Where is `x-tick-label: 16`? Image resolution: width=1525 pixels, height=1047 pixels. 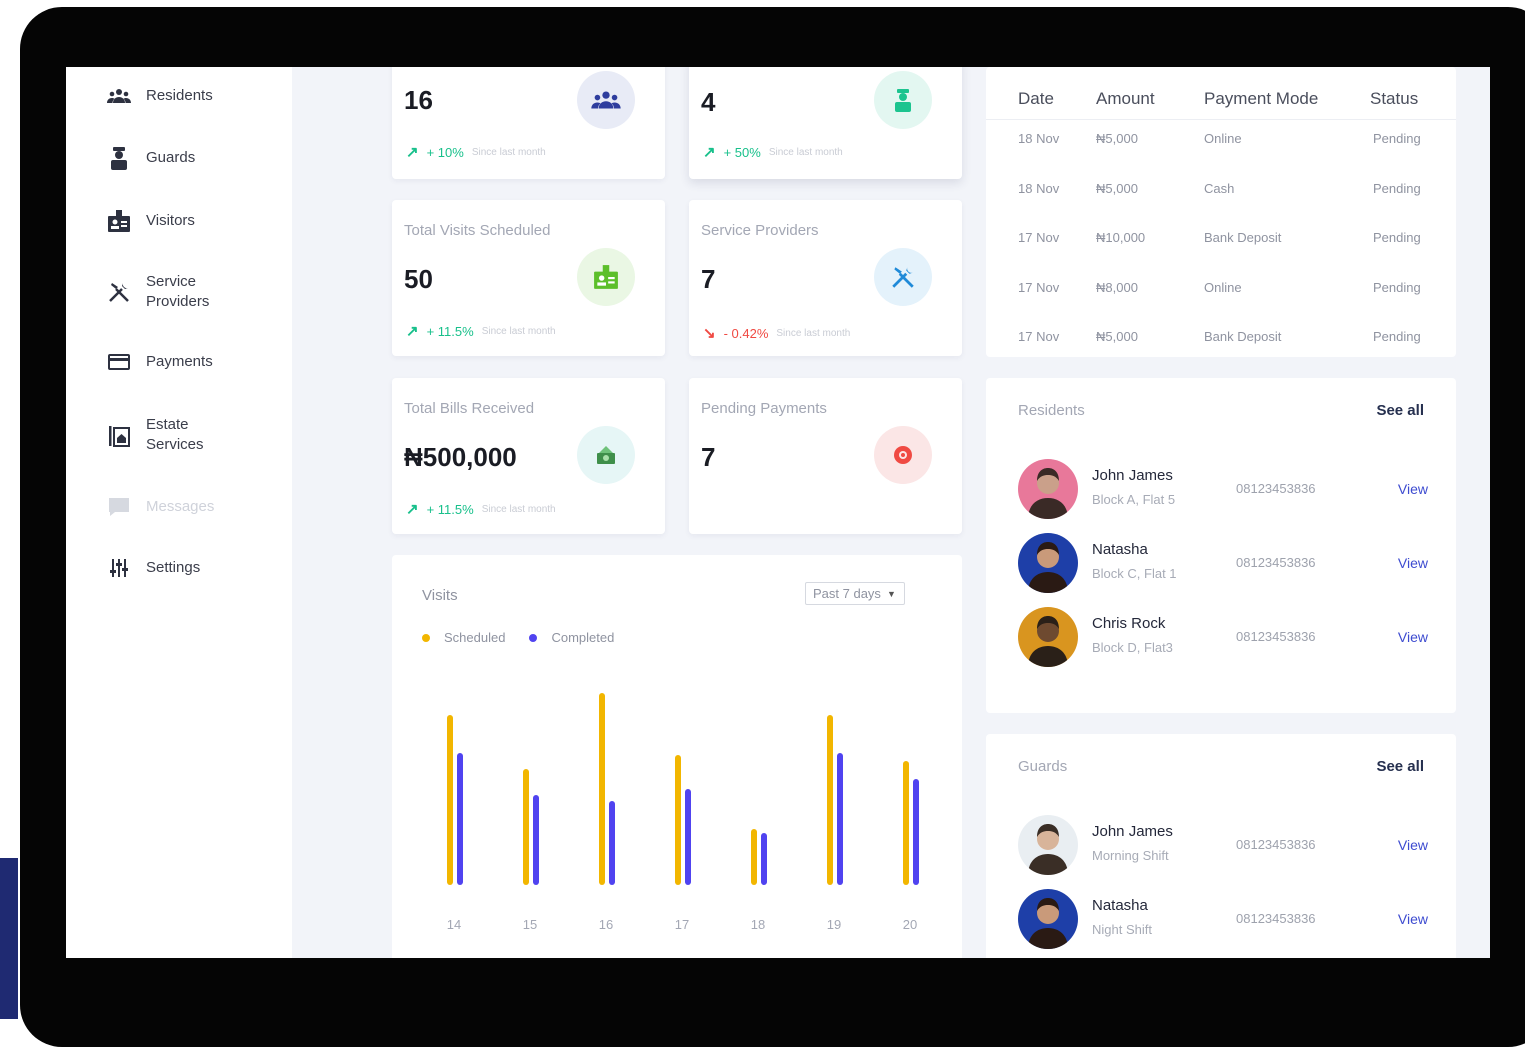 x-tick-label: 16 is located at coordinates (606, 924).